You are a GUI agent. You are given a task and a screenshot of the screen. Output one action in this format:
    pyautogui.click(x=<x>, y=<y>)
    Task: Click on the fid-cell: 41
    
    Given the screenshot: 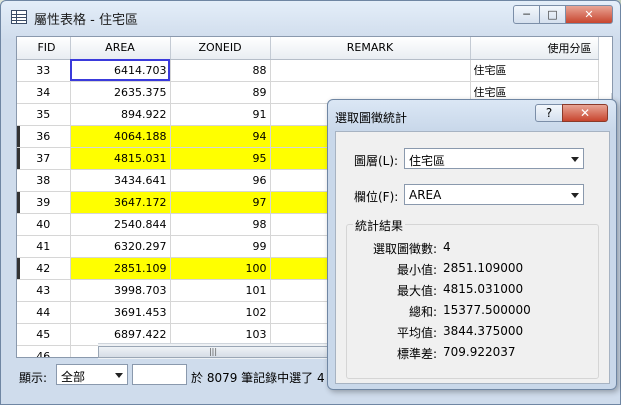 What is the action you would take?
    pyautogui.click(x=44, y=246)
    